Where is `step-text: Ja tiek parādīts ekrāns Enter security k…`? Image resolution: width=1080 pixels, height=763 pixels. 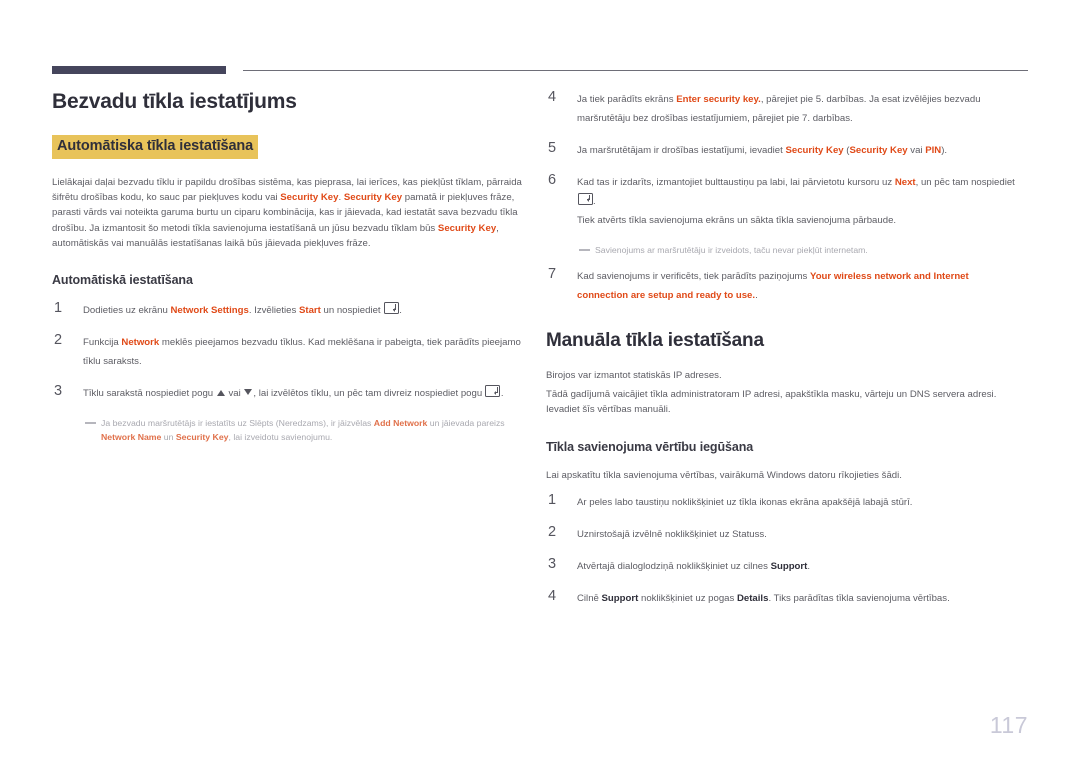 step-text: Ja tiek parādīts ekrāns Enter security k… is located at coordinates (796, 109).